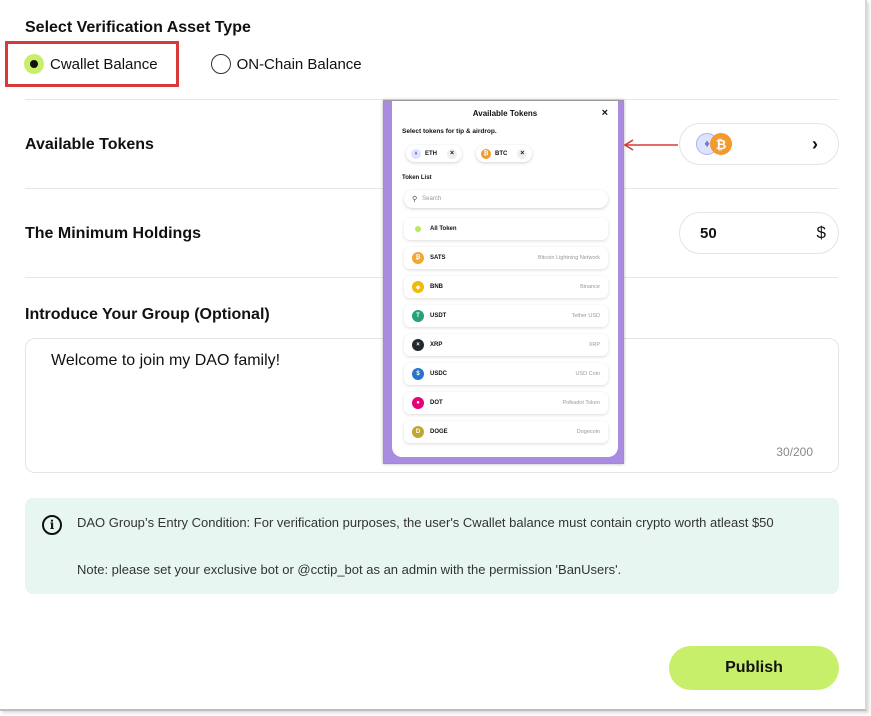  Describe the element at coordinates (650, 145) in the screenshot. I see `annotation-arrow-icon` at that location.